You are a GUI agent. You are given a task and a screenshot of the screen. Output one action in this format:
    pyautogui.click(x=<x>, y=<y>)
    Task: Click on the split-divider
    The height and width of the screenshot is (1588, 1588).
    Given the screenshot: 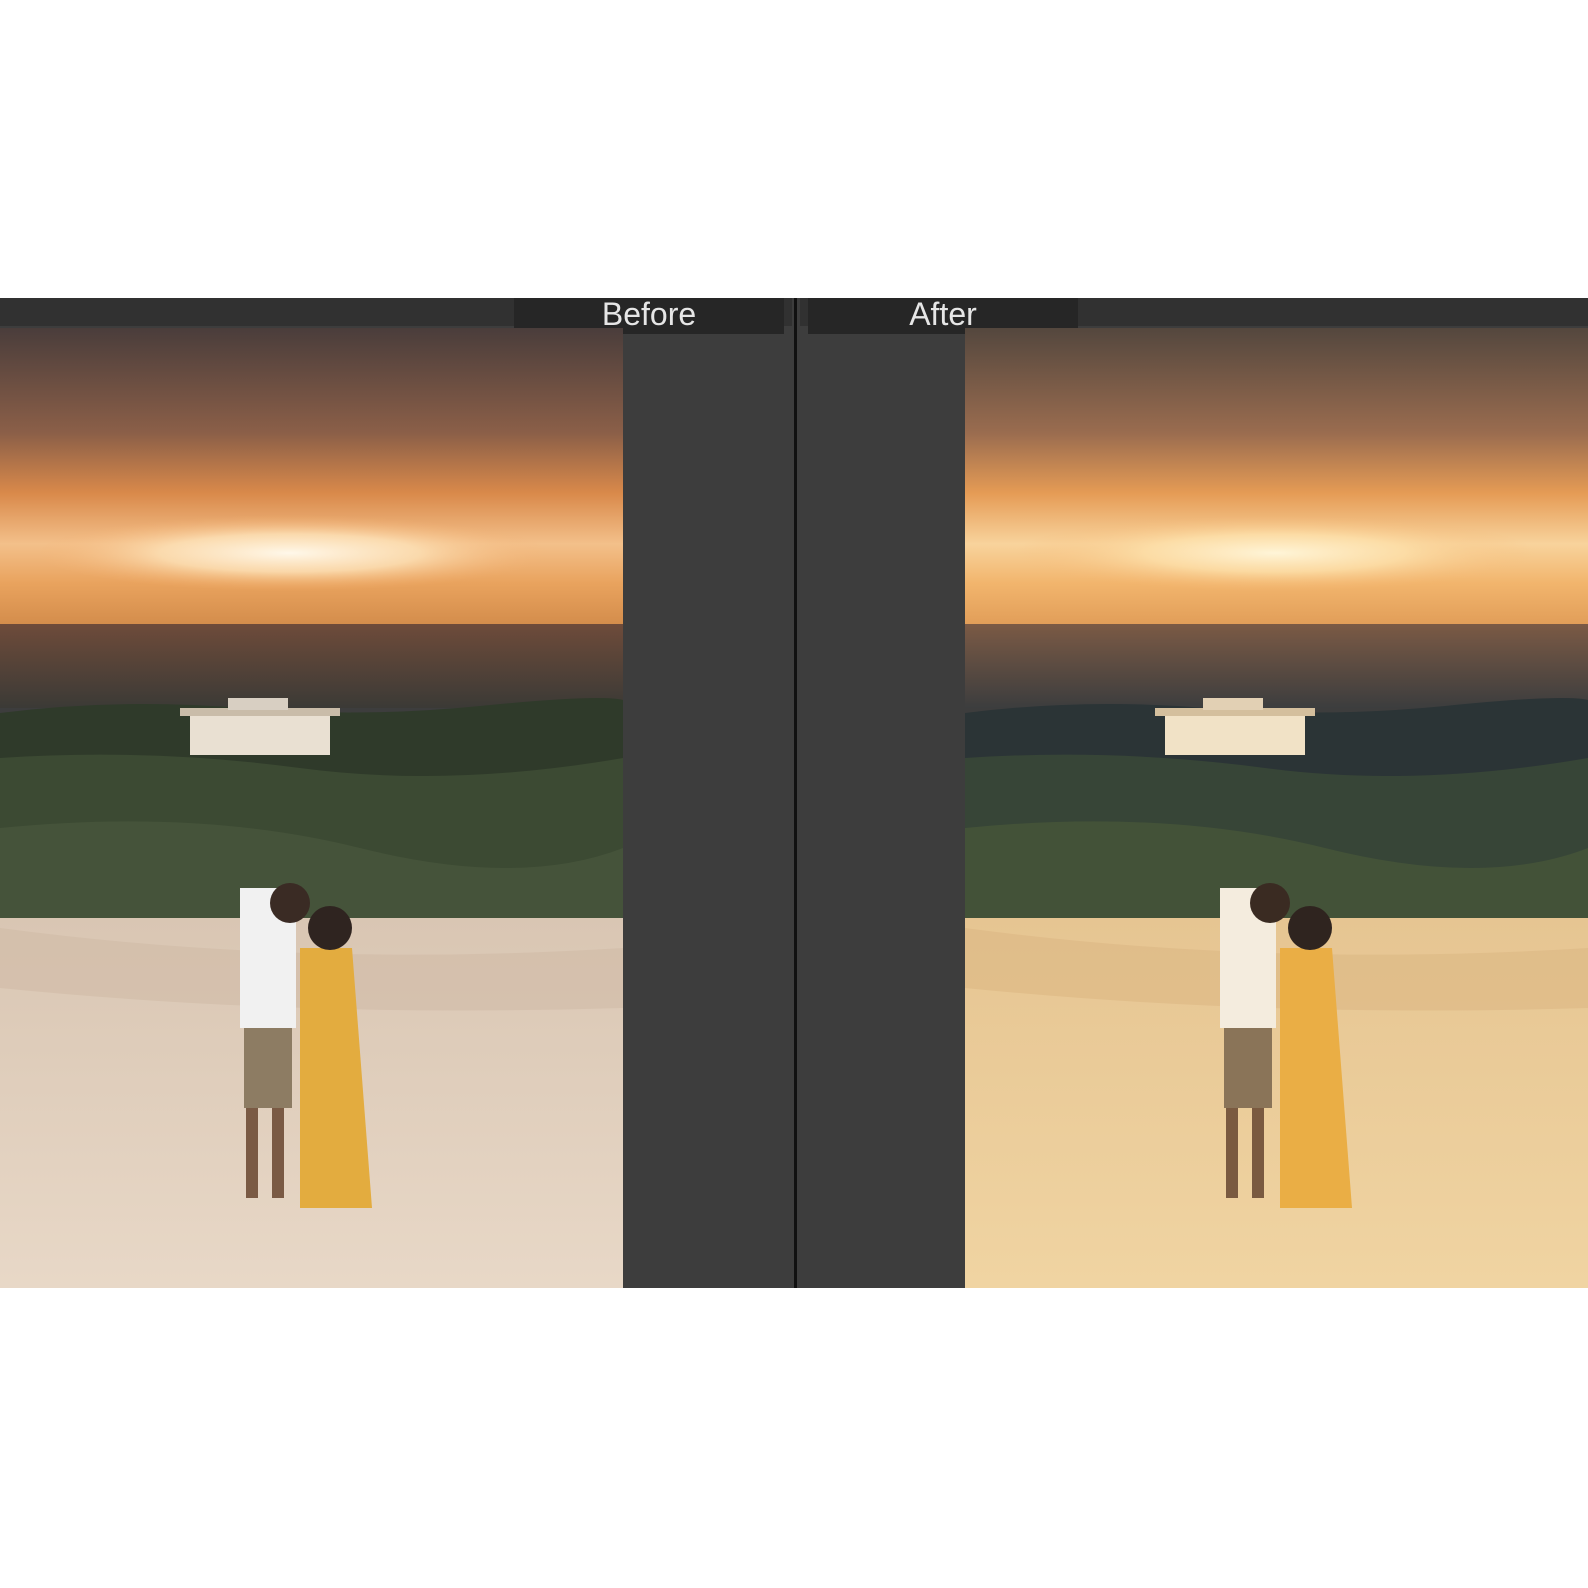 What is the action you would take?
    pyautogui.click(x=796, y=793)
    